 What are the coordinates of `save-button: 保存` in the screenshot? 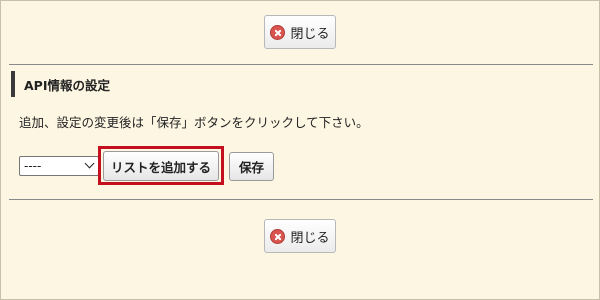 It's located at (251, 166).